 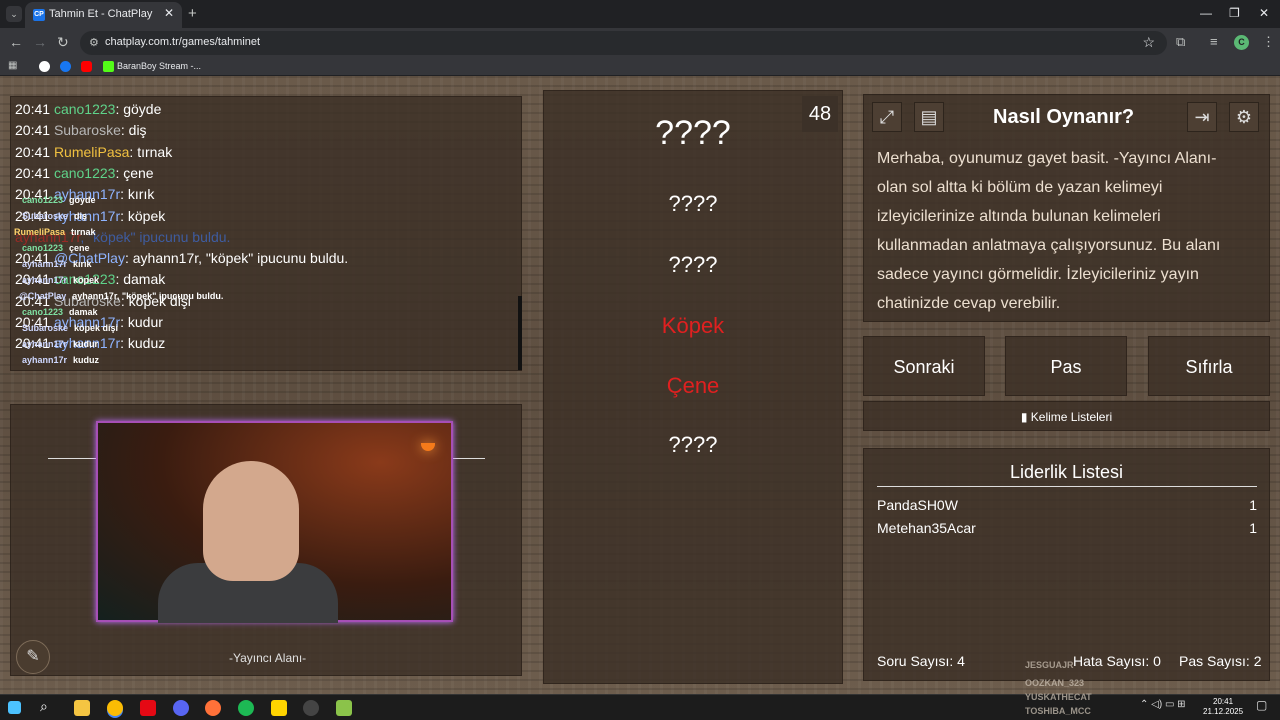 I want to click on google-icon, so click(x=44, y=66).